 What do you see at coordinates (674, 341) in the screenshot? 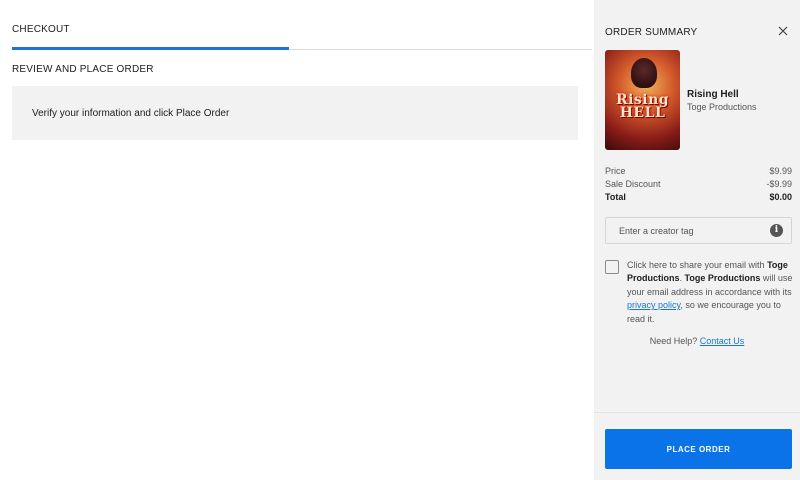
I see `need-help-text: Need Help?` at bounding box center [674, 341].